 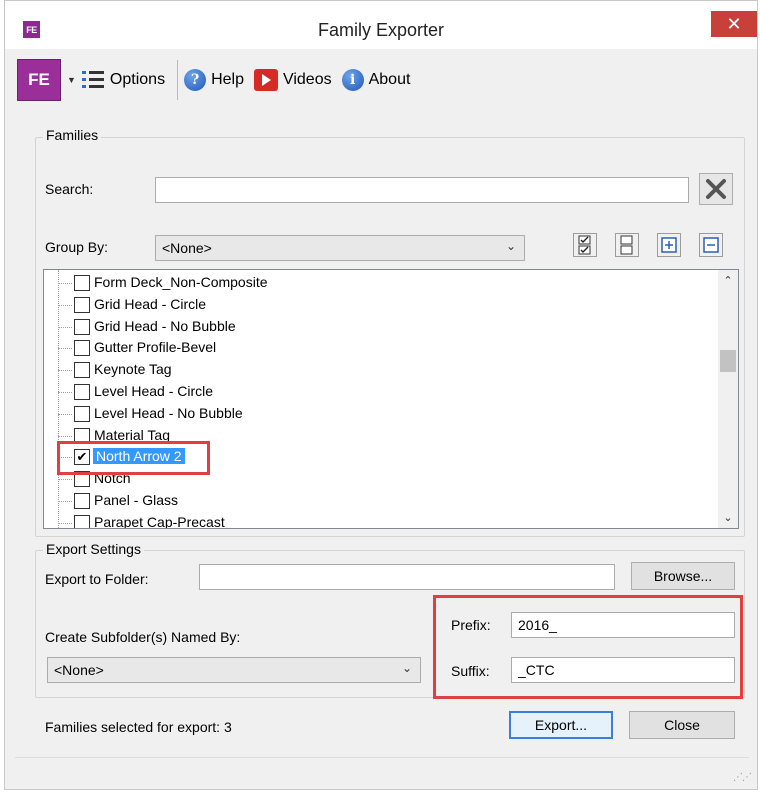 I want to click on check-all-icon, so click(x=584, y=245).